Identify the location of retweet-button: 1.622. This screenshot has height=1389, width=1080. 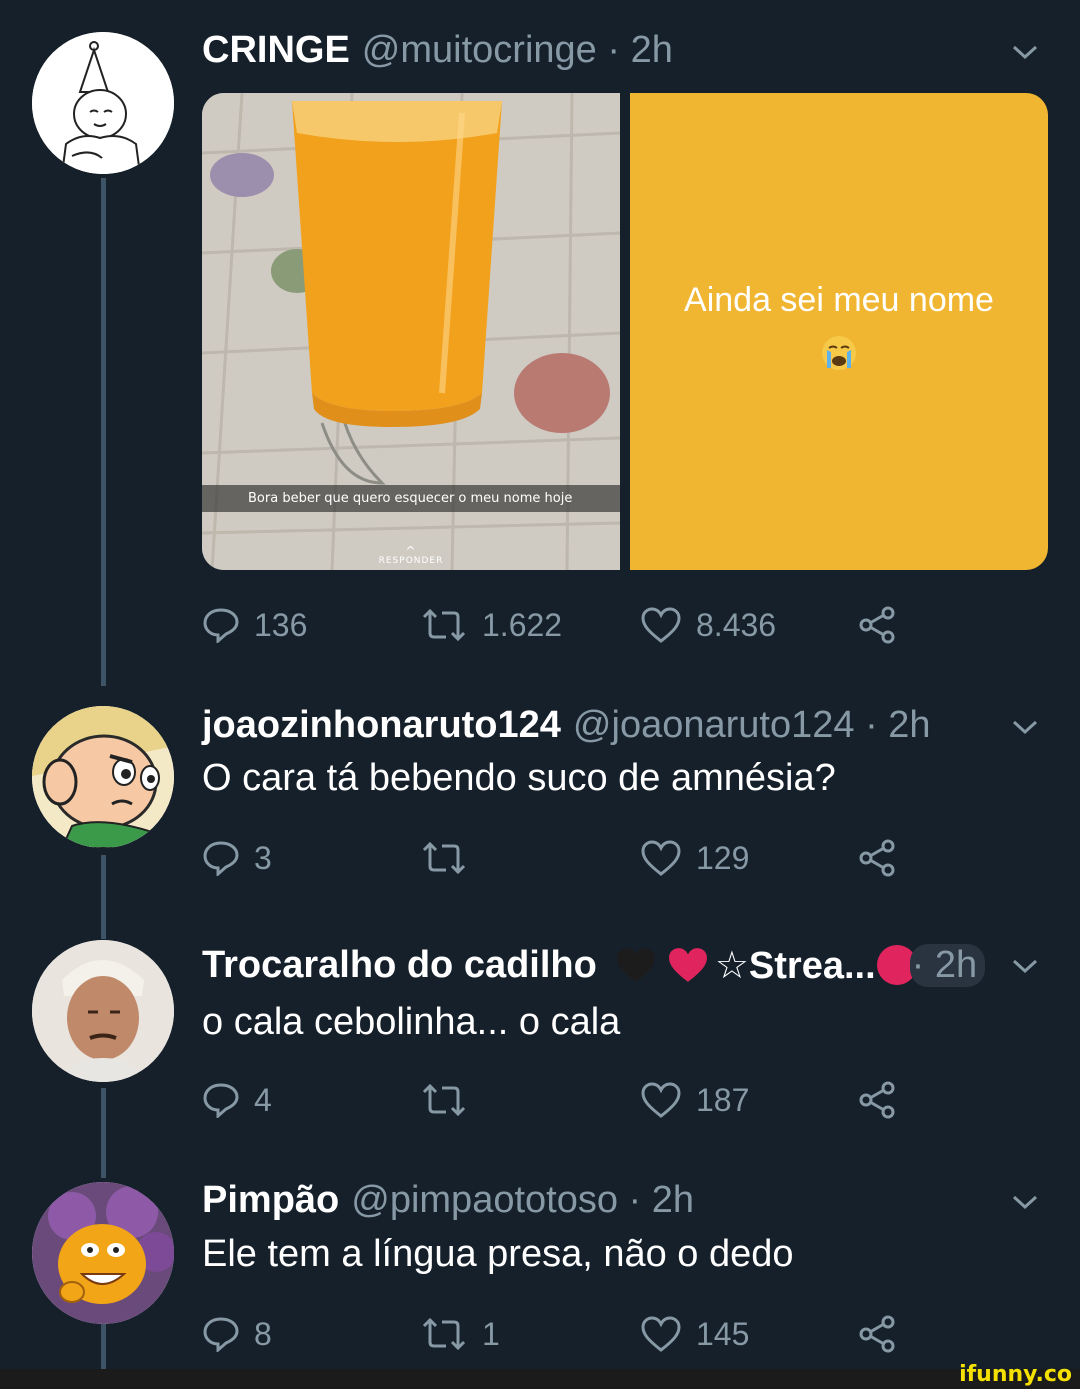
(491, 625).